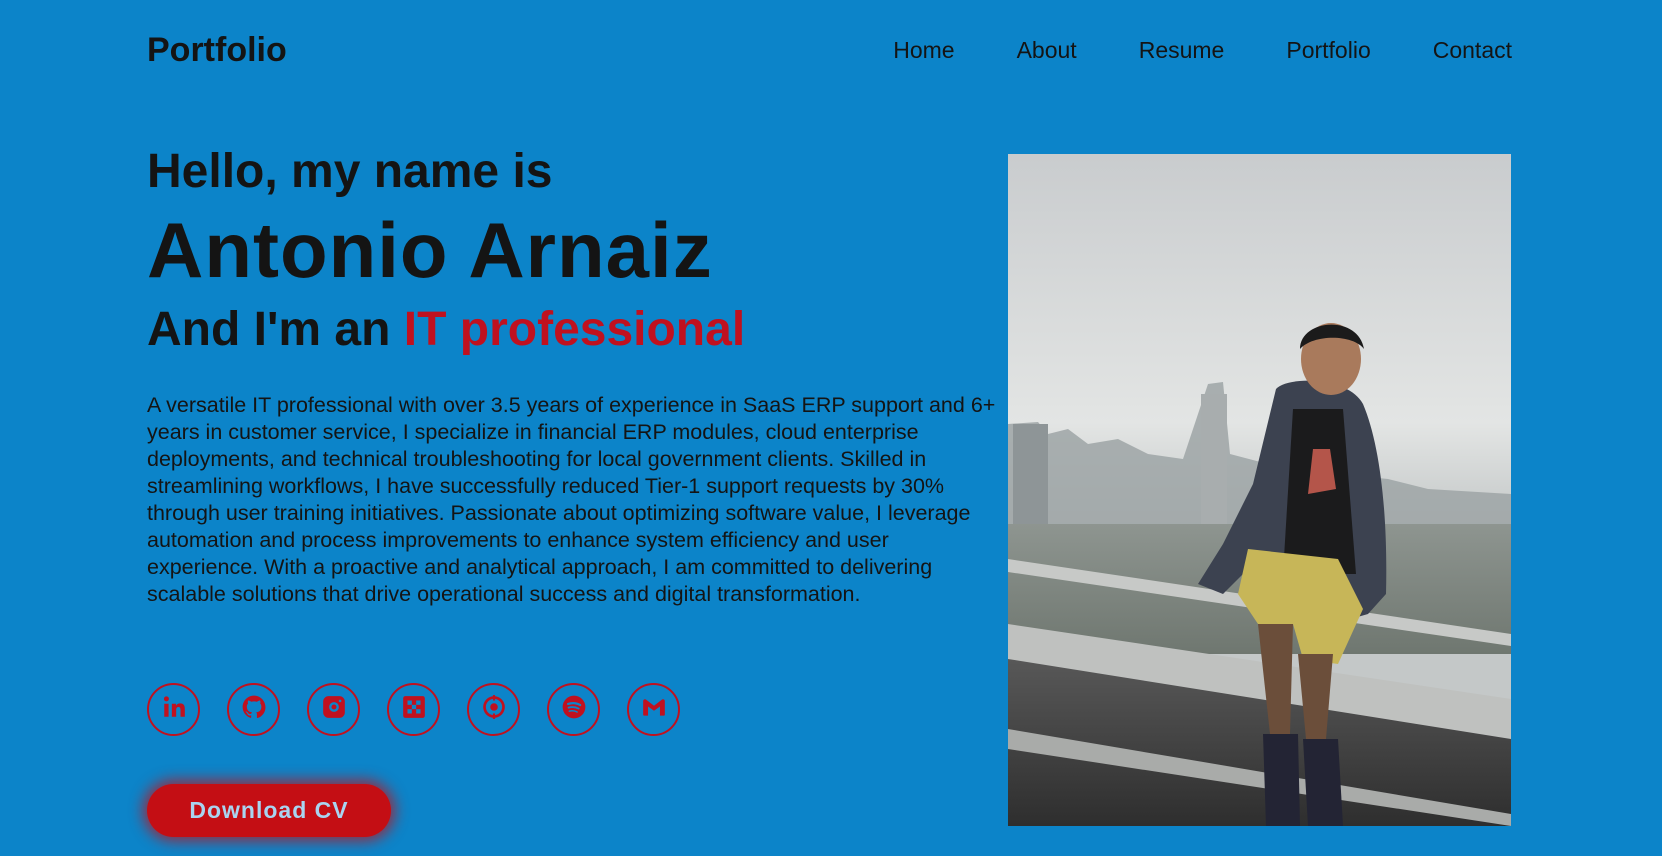  What do you see at coordinates (1182, 50) in the screenshot?
I see `nav-resume: Resume` at bounding box center [1182, 50].